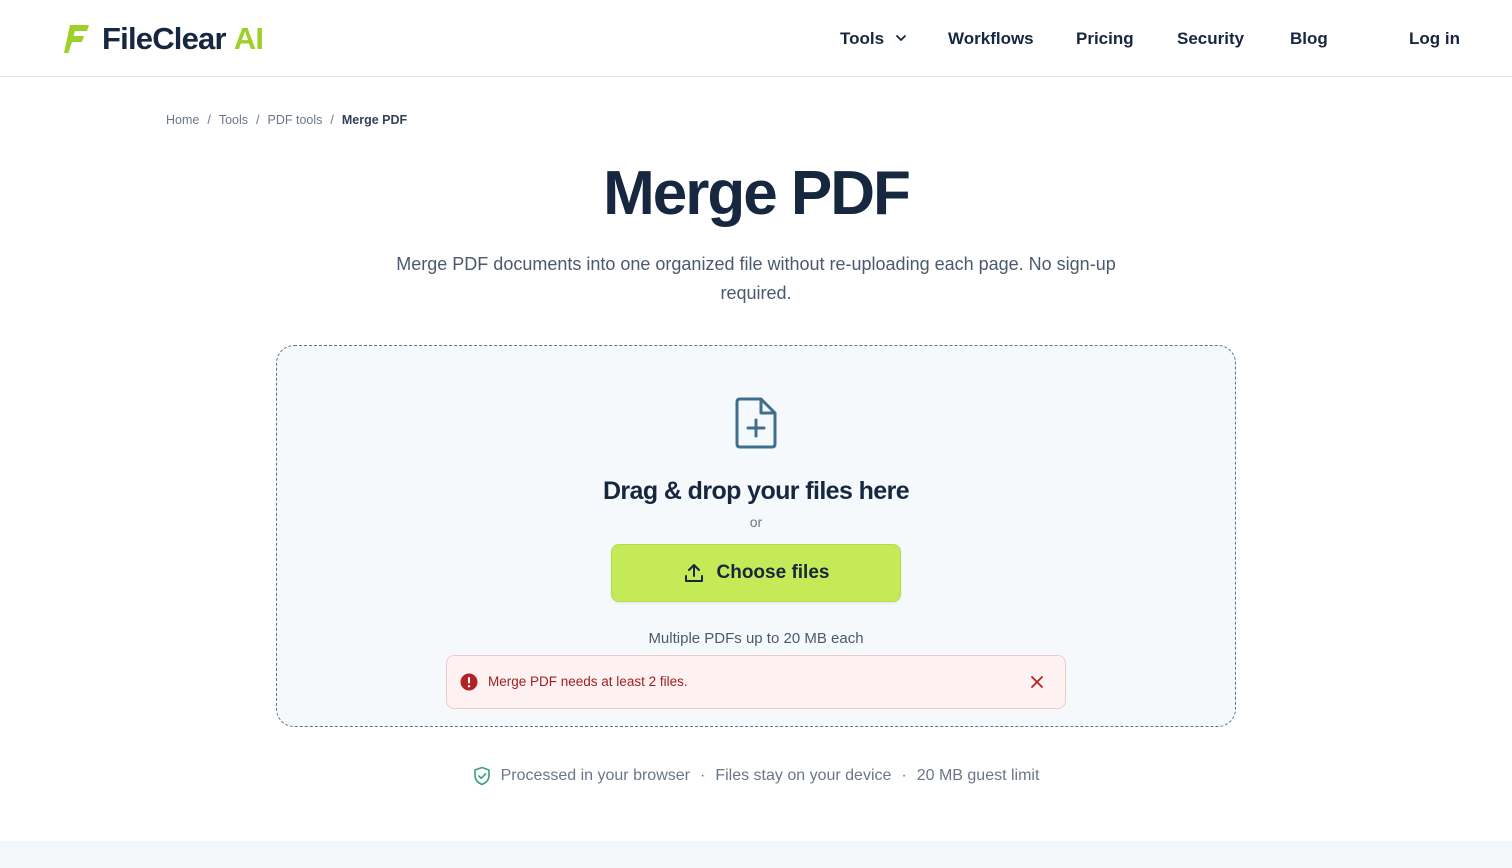 This screenshot has height=868, width=1512. What do you see at coordinates (1309, 39) in the screenshot?
I see `nav-blog: Blog` at bounding box center [1309, 39].